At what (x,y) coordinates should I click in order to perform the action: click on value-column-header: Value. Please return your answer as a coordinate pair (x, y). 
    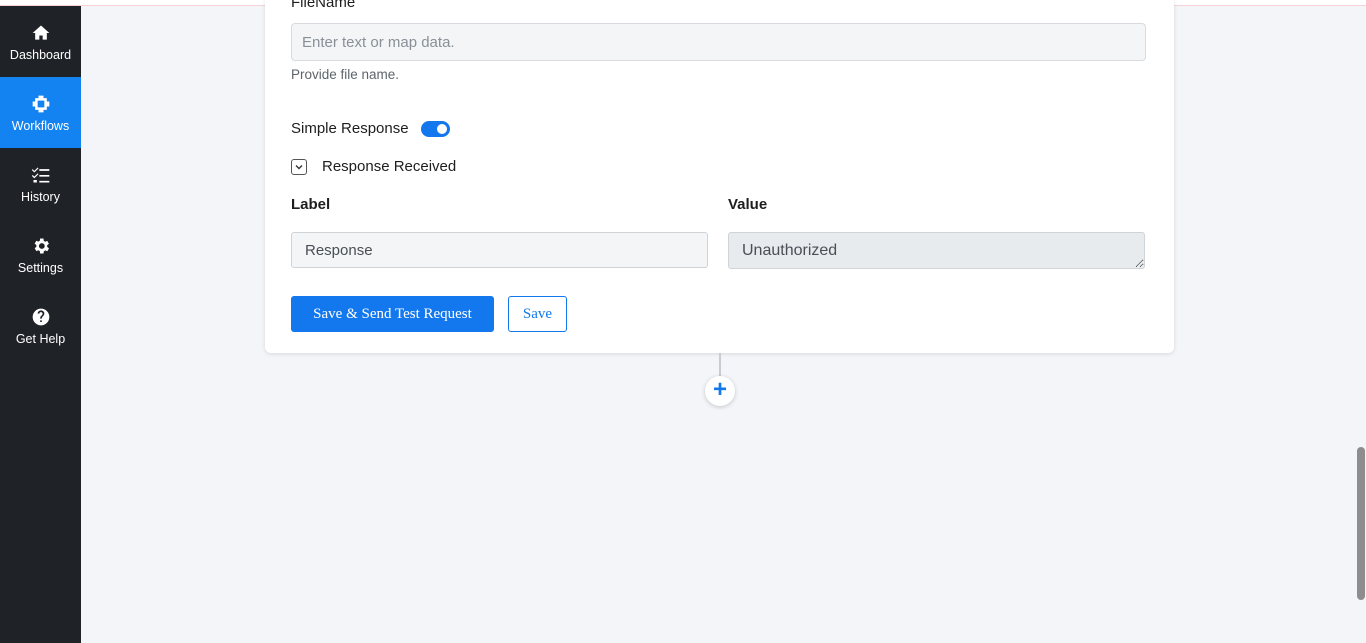
    Looking at the image, I should click on (748, 204).